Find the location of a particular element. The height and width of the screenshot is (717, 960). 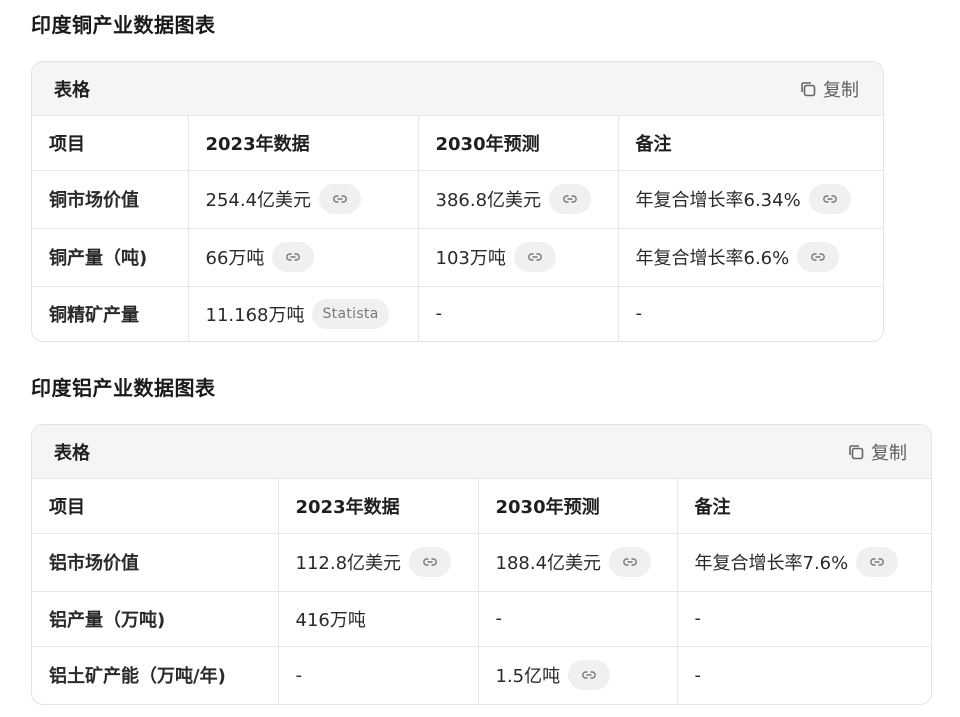

copper-table-title: 表格 is located at coordinates (72, 90).